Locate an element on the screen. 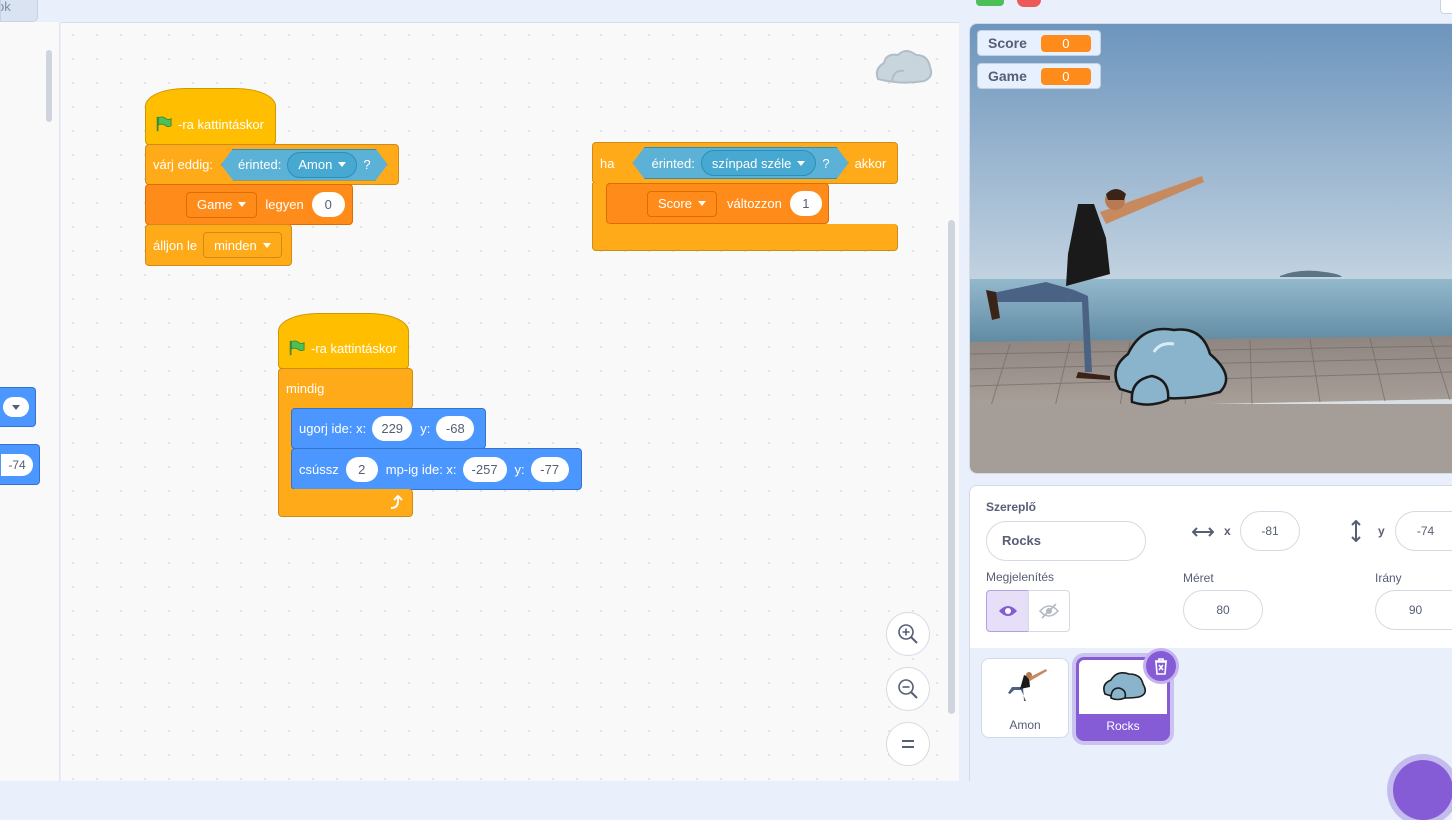 This screenshot has height=820, width=1452. loop-arrow-icon is located at coordinates (396, 502).